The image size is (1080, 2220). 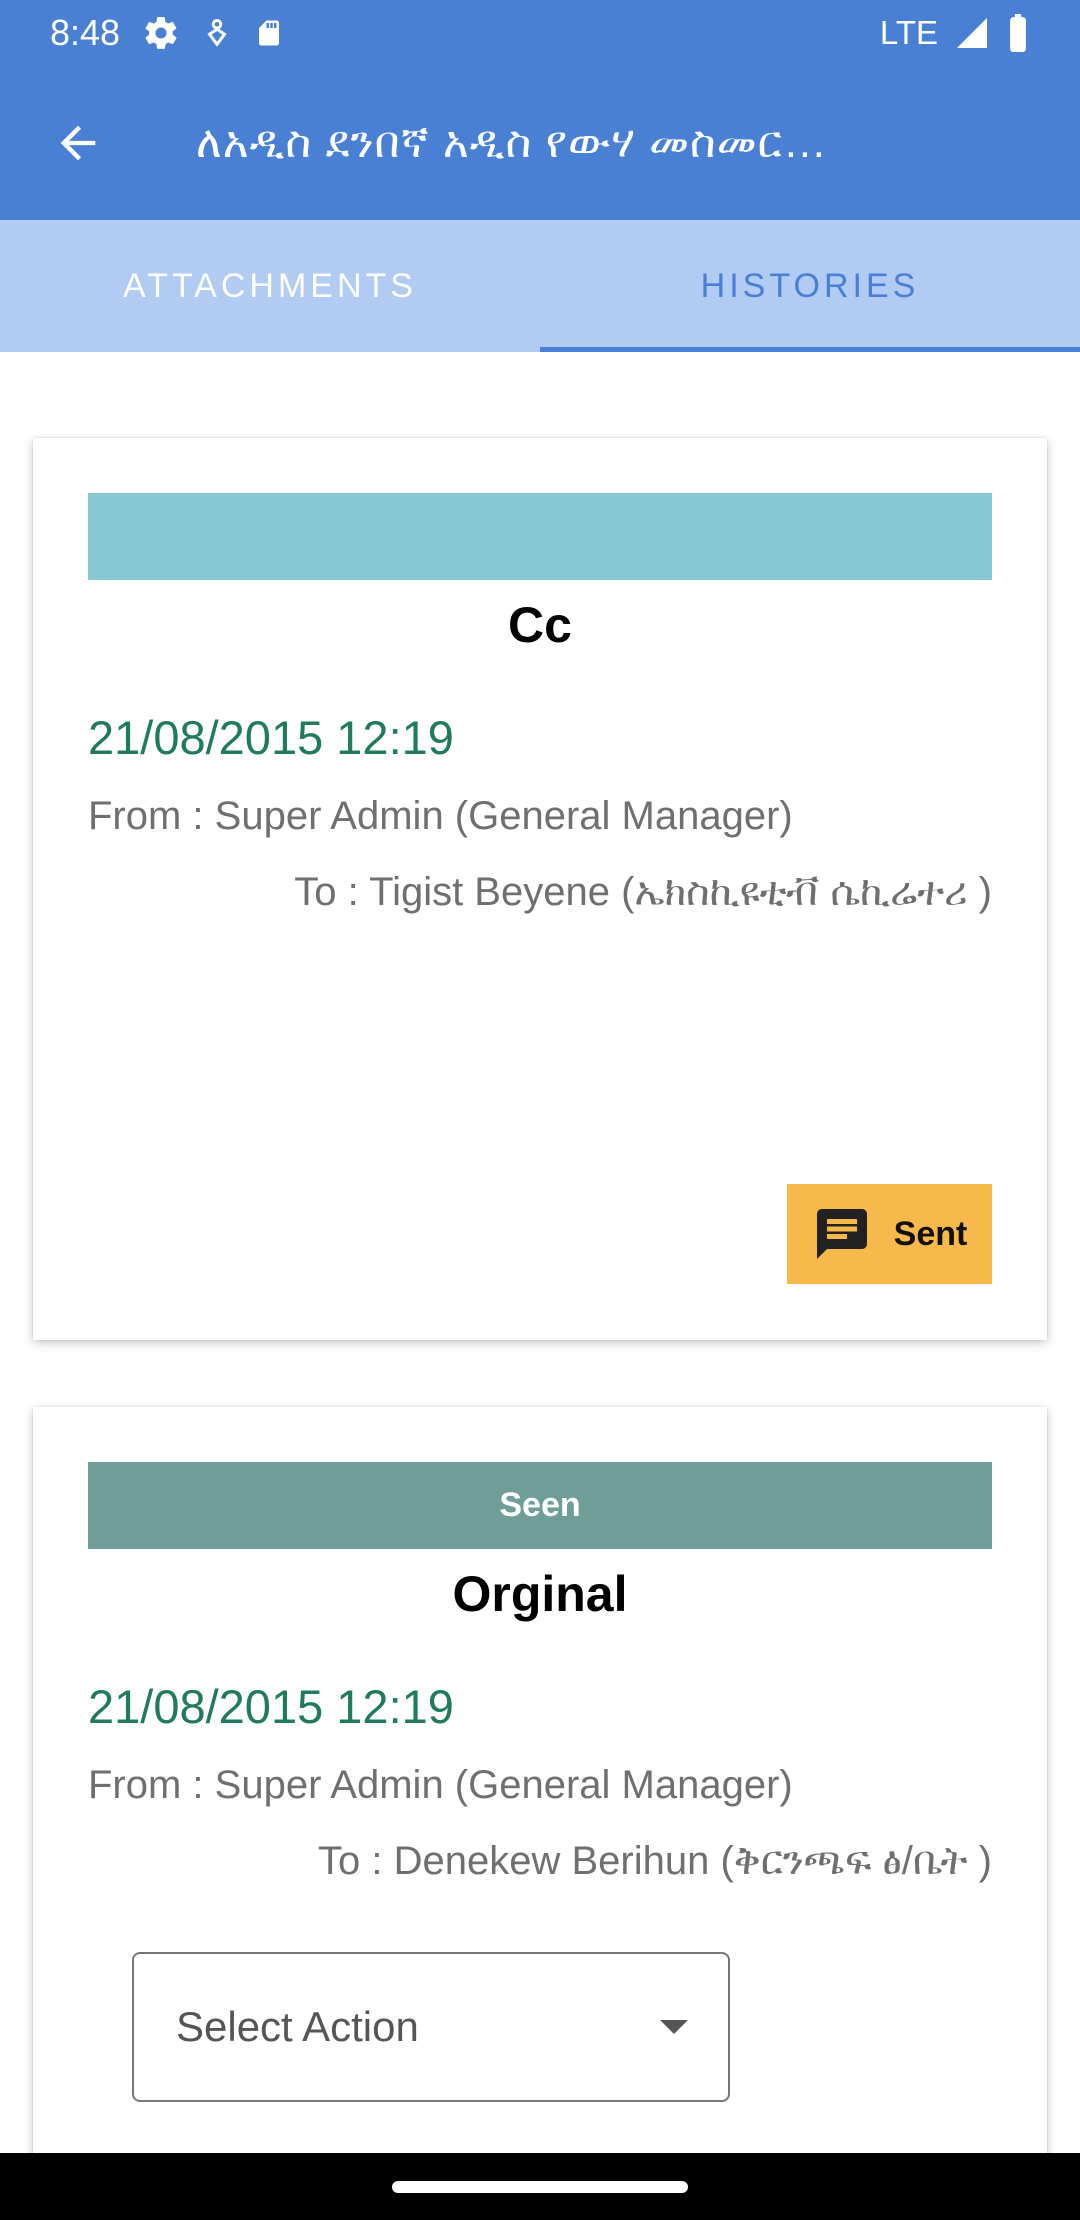 I want to click on battery-icon, so click(x=1018, y=33).